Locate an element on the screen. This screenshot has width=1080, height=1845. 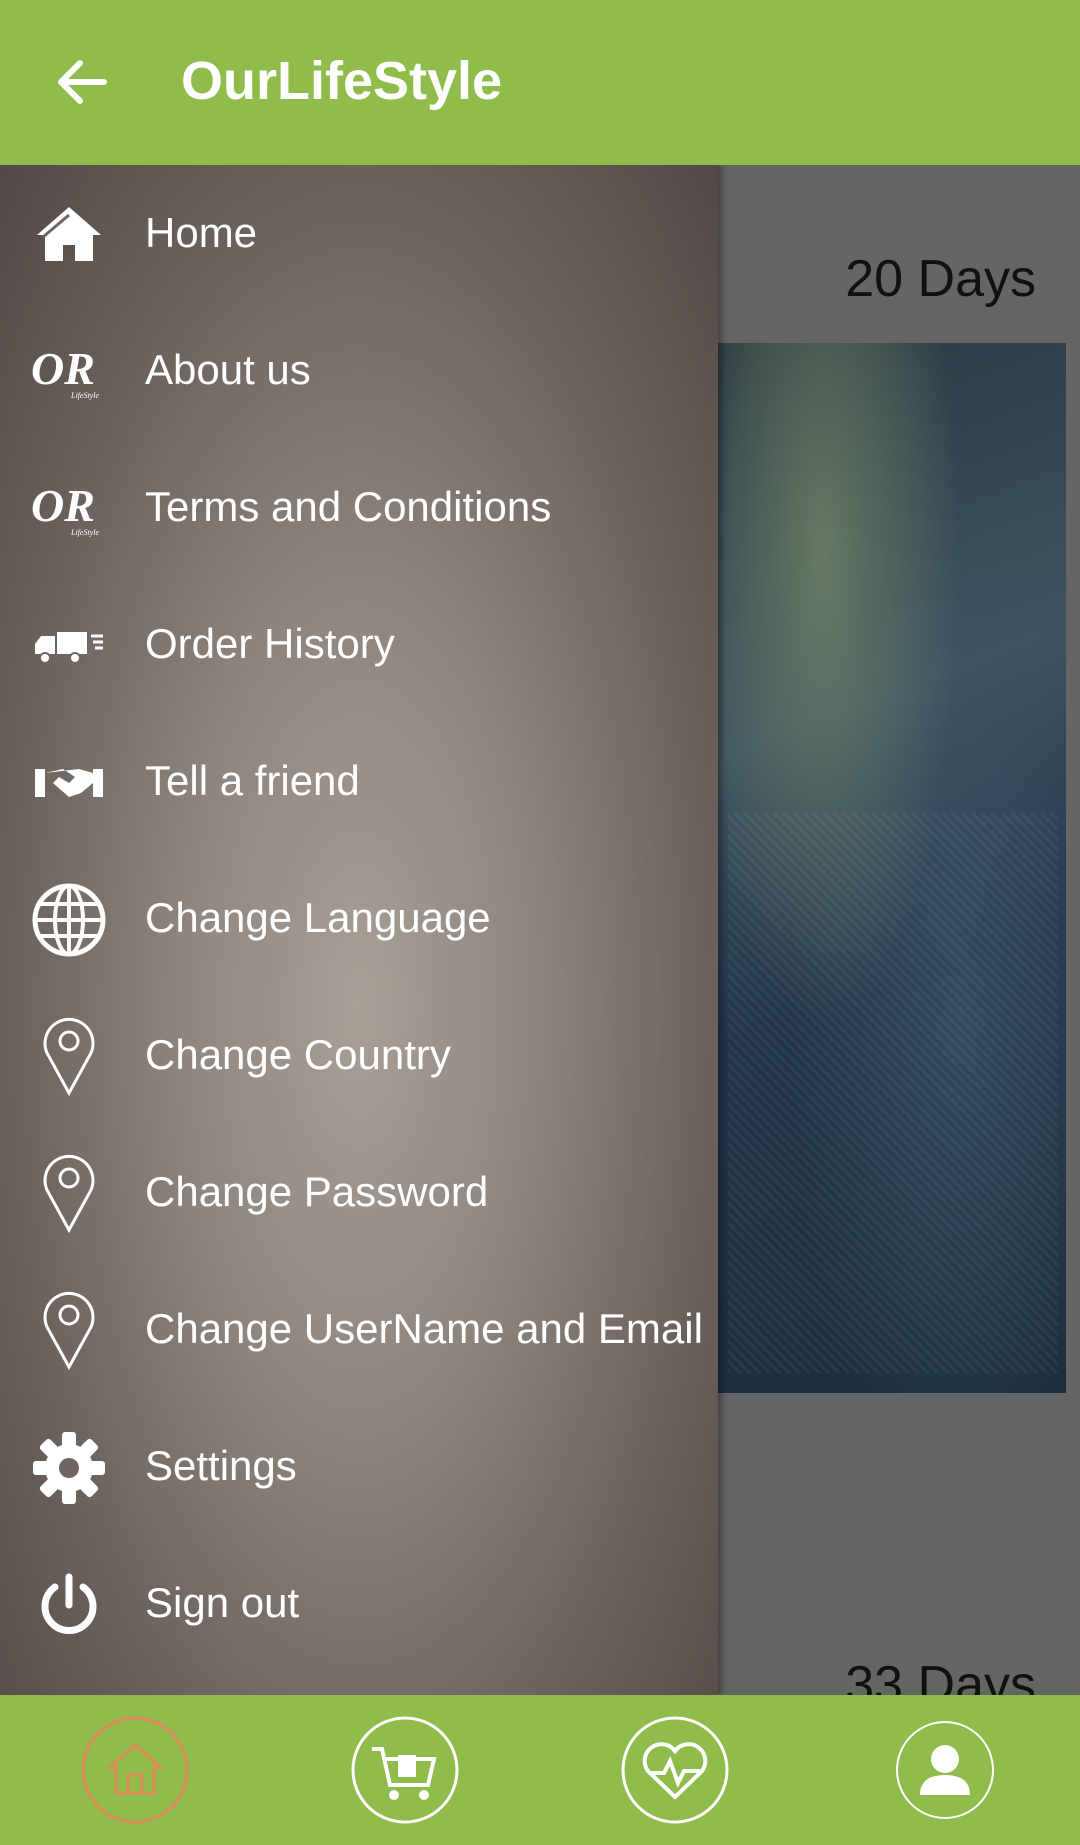
globe-icon is located at coordinates (69, 920).